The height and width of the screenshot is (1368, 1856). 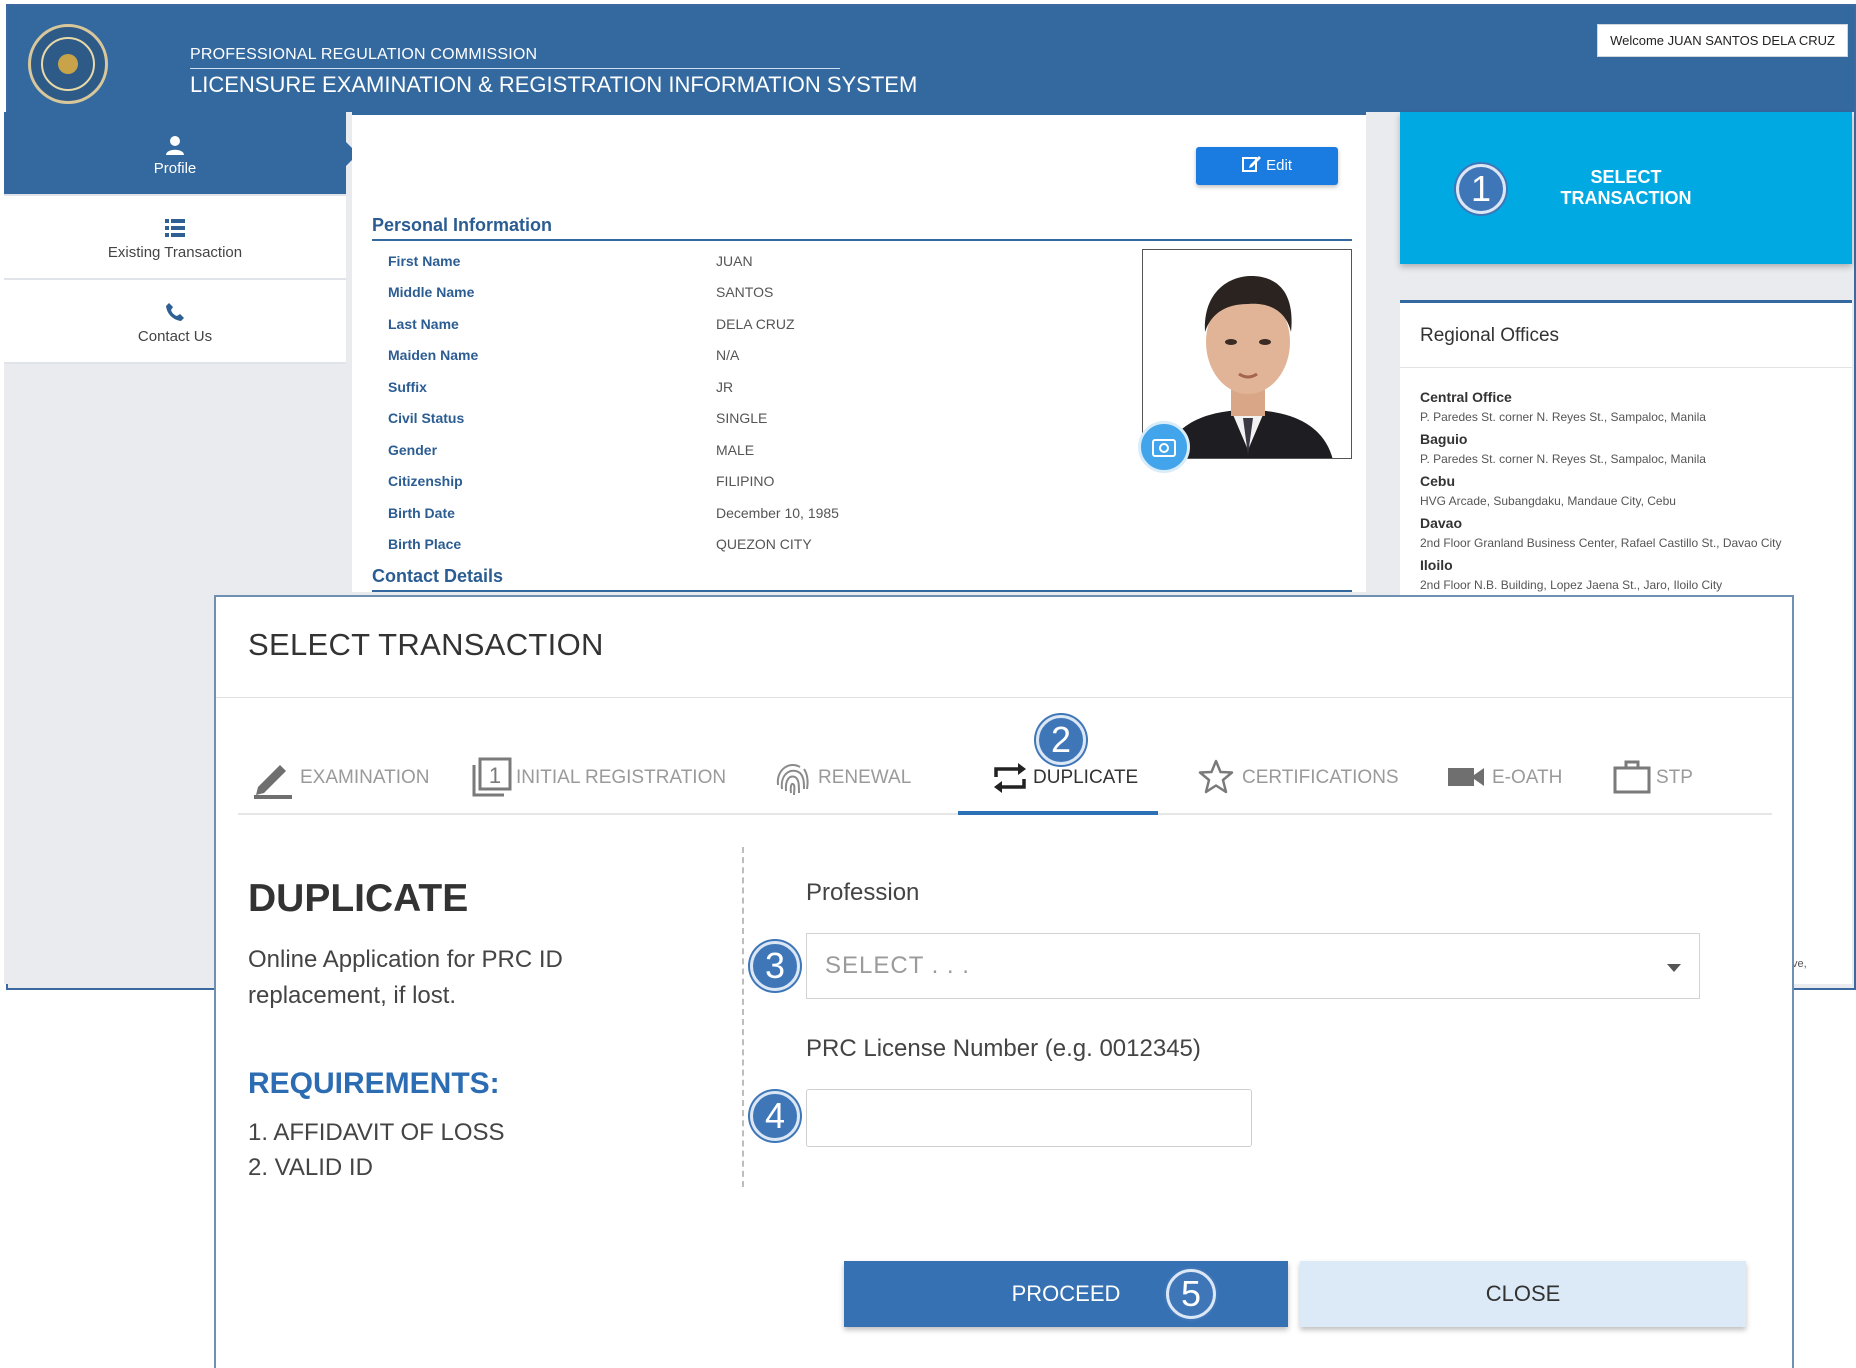 I want to click on fingerprint-icon, so click(x=792, y=777).